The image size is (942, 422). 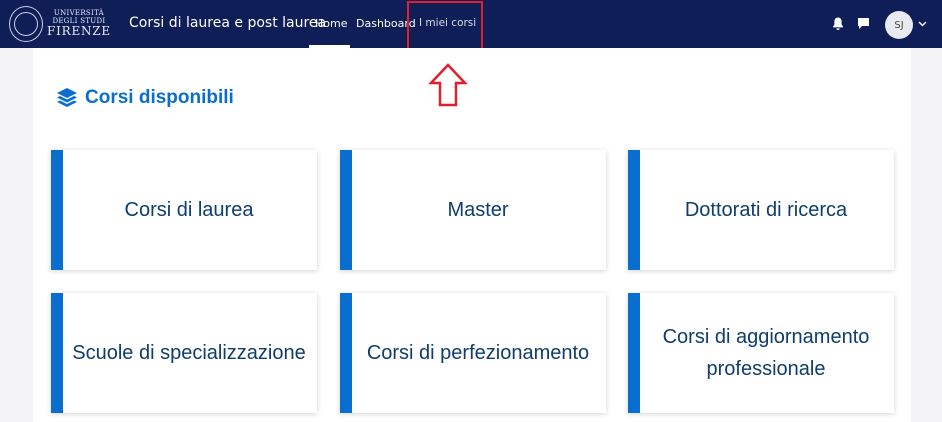 What do you see at coordinates (78, 24) in the screenshot?
I see `logo-text: UNIVERSITÀ DEGLI STUDI FIRENZE` at bounding box center [78, 24].